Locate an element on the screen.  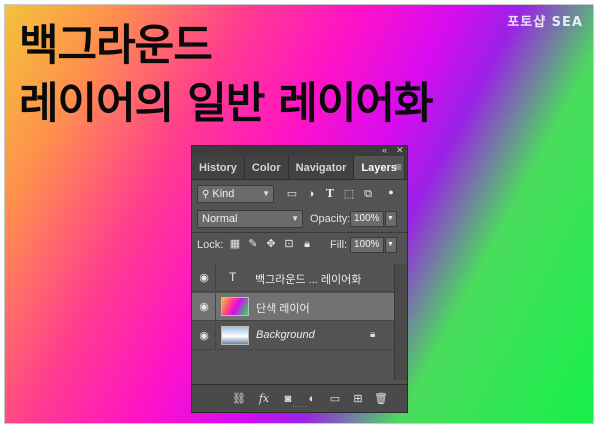
hamburger-menu-icon: ≡ is located at coordinates (398, 167).